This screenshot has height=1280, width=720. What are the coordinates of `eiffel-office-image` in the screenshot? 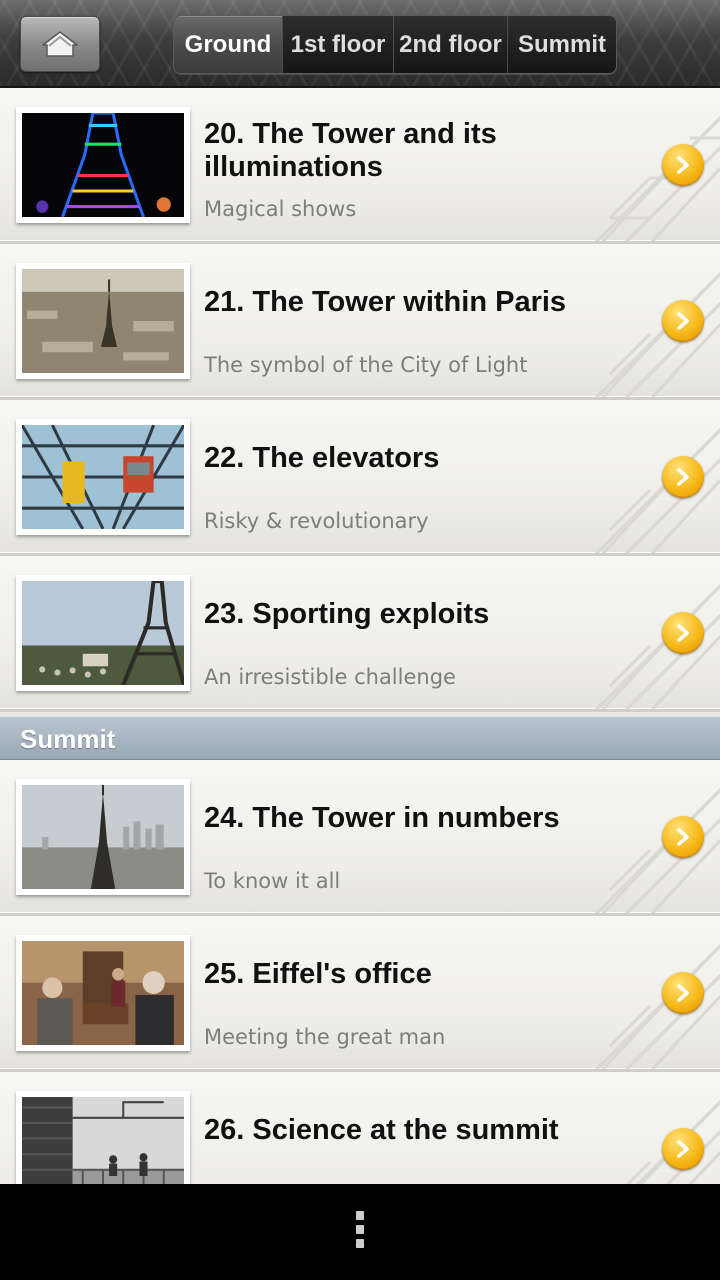 It's located at (103, 993).